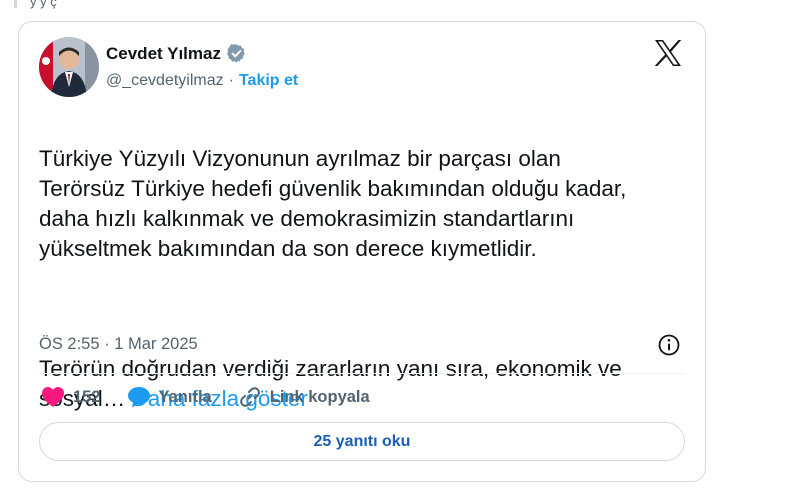  Describe the element at coordinates (669, 345) in the screenshot. I see `info-icon` at that location.